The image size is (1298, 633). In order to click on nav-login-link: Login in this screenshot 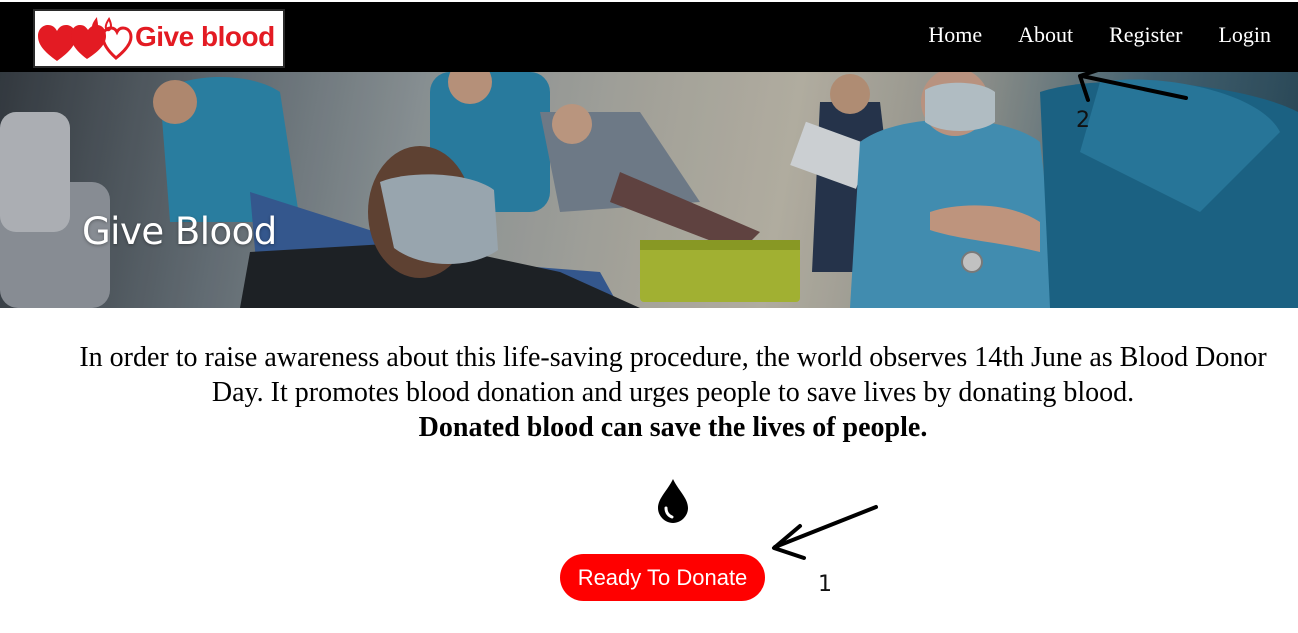, I will do `click(1244, 35)`.